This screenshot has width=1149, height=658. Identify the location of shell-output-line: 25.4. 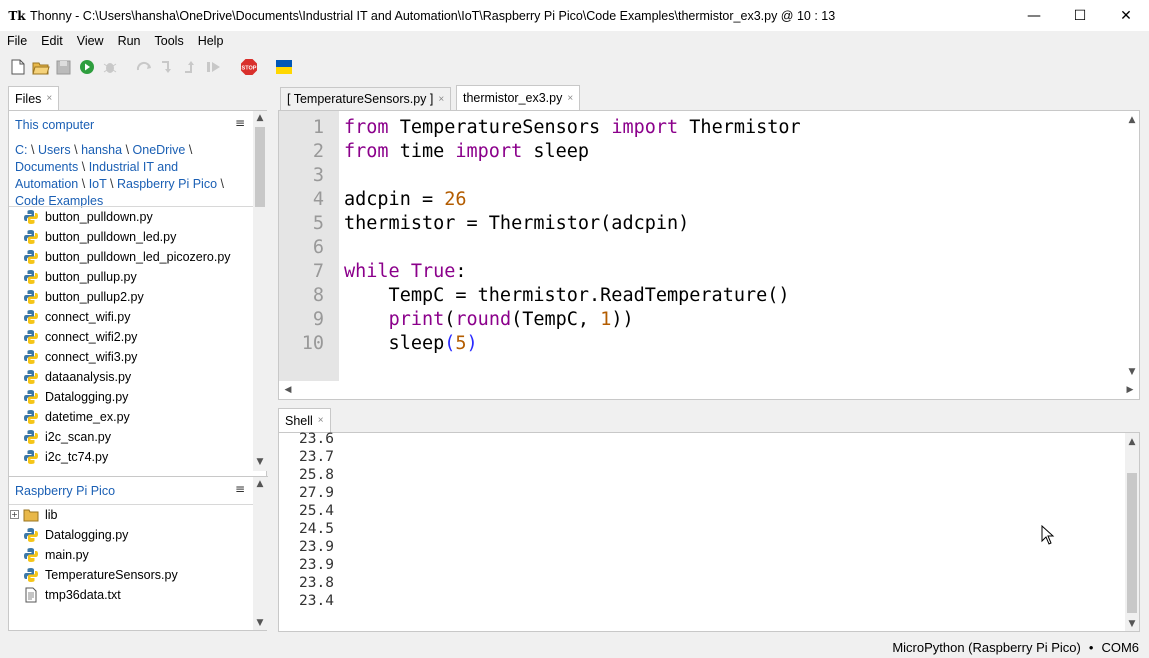
(316, 511).